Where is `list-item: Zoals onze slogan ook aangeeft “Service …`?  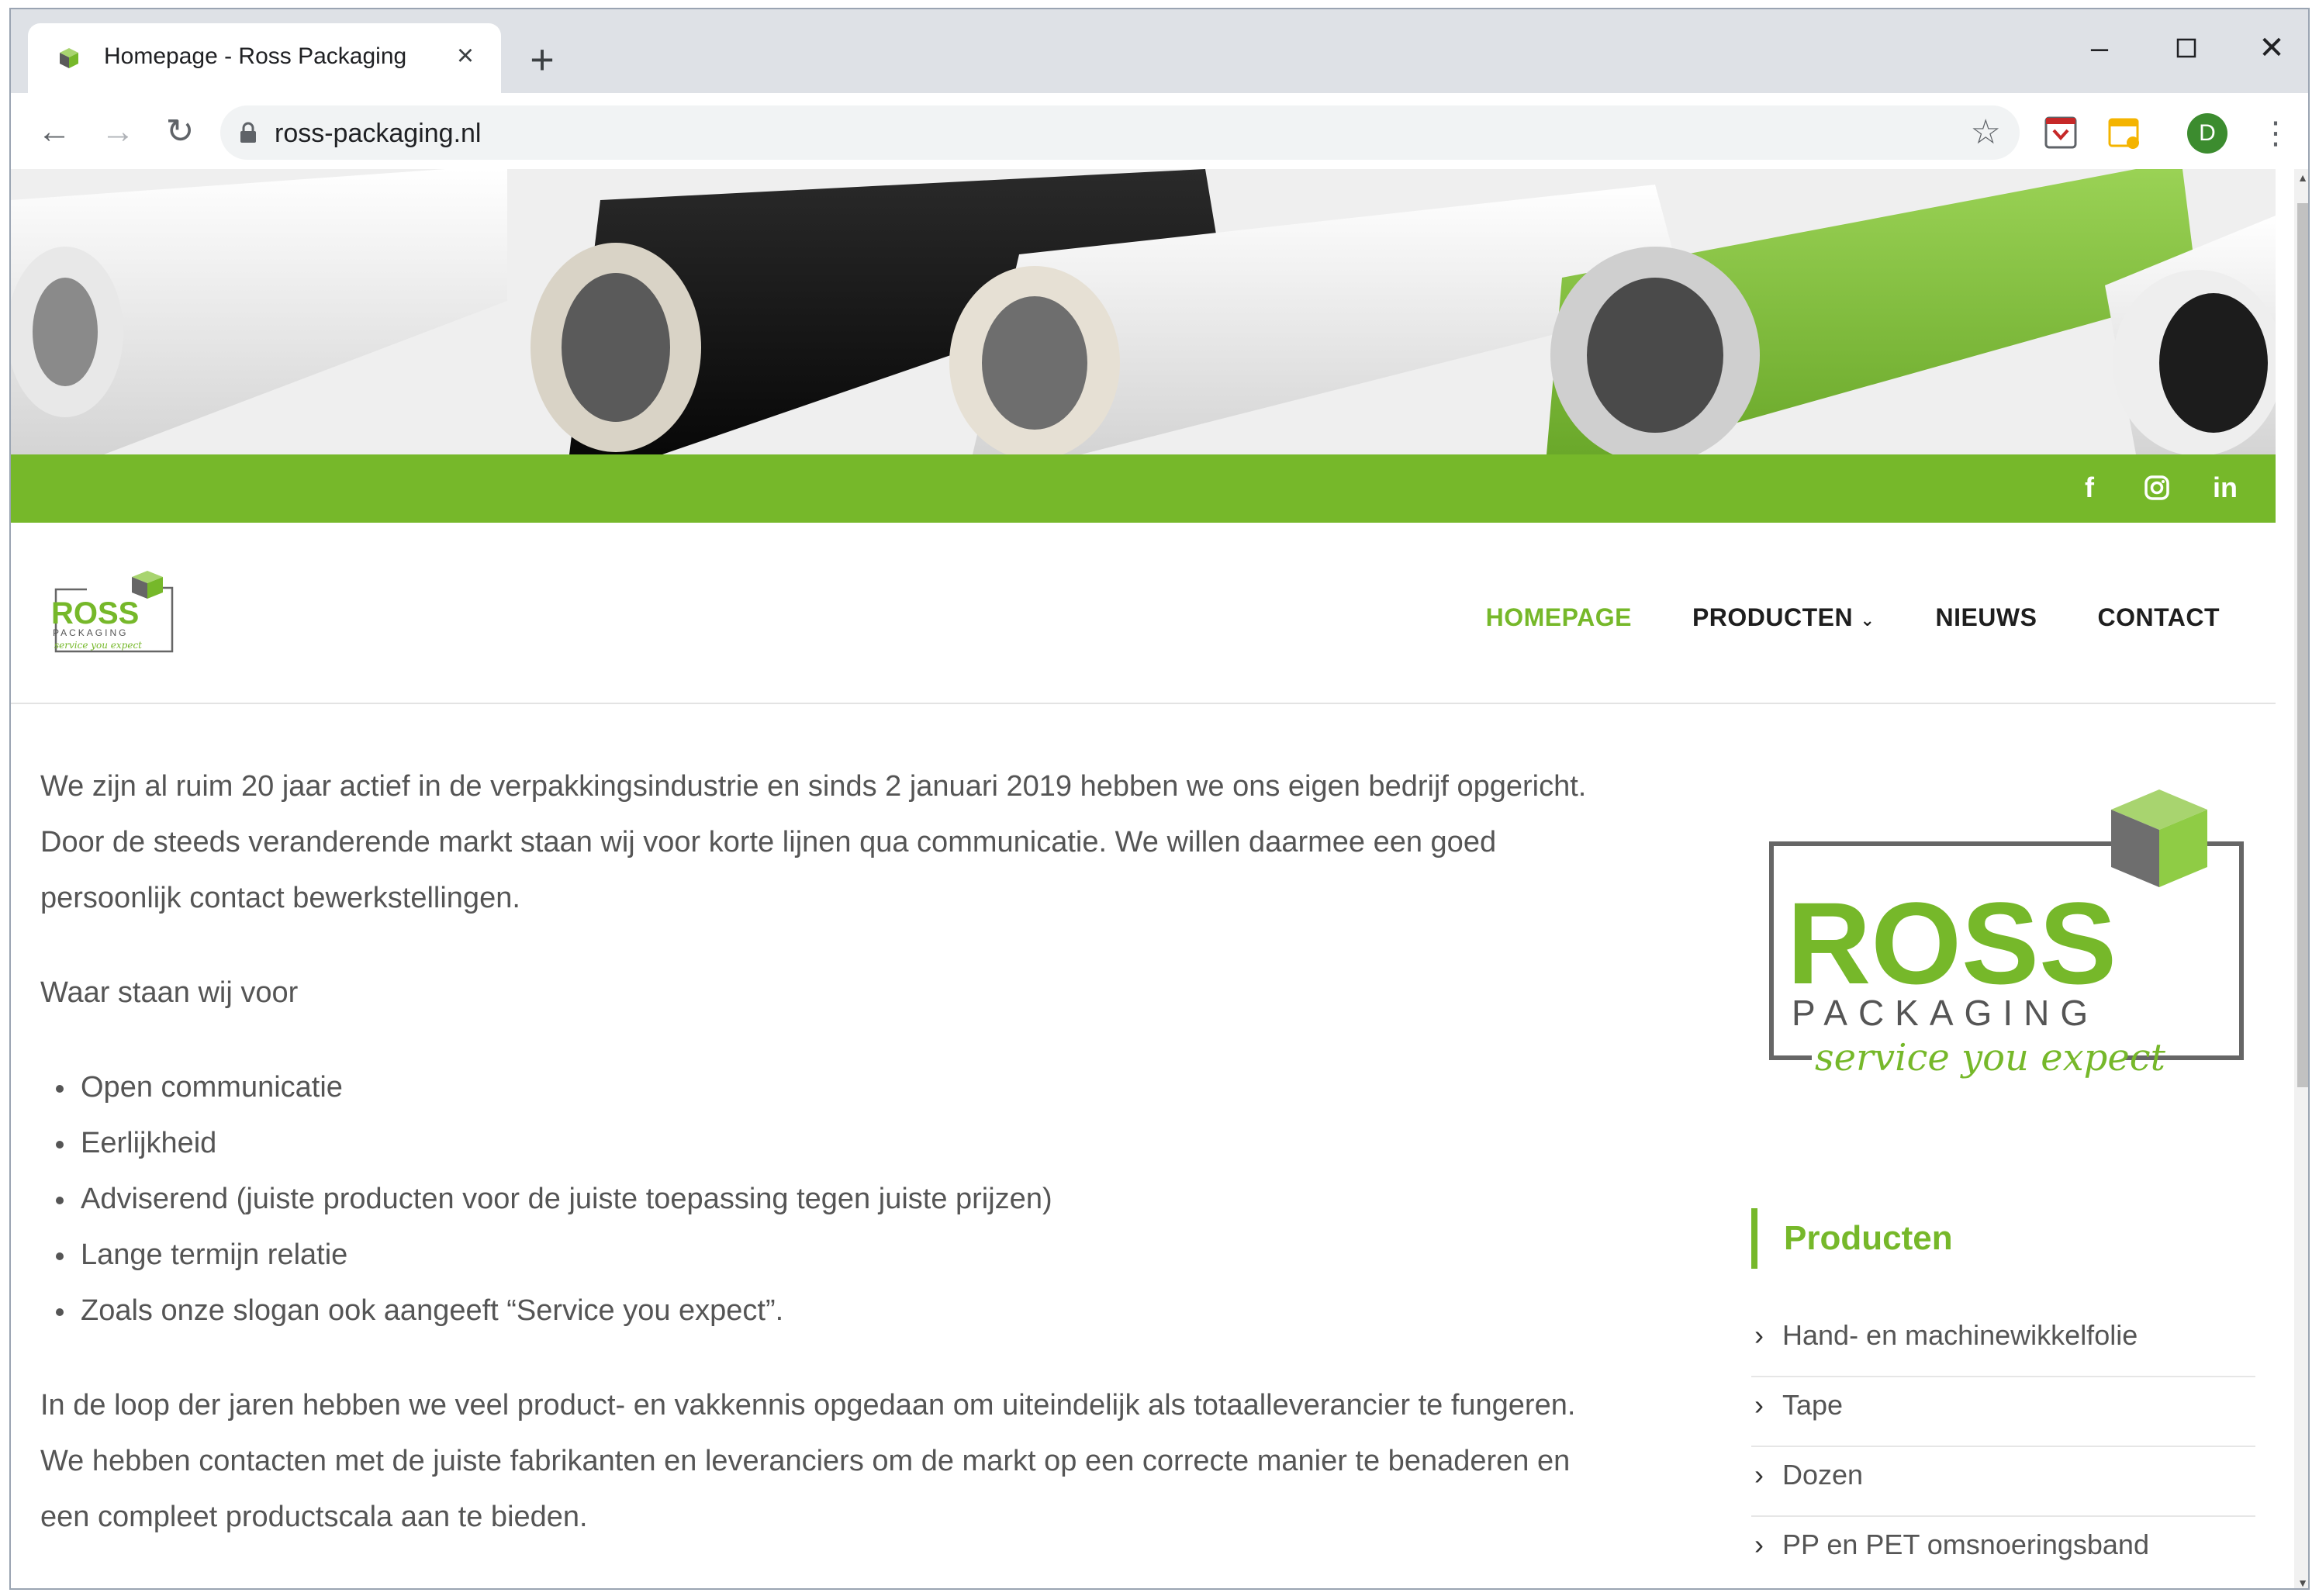 list-item: Zoals onze slogan ook aangeeft “Service … is located at coordinates (831, 1311).